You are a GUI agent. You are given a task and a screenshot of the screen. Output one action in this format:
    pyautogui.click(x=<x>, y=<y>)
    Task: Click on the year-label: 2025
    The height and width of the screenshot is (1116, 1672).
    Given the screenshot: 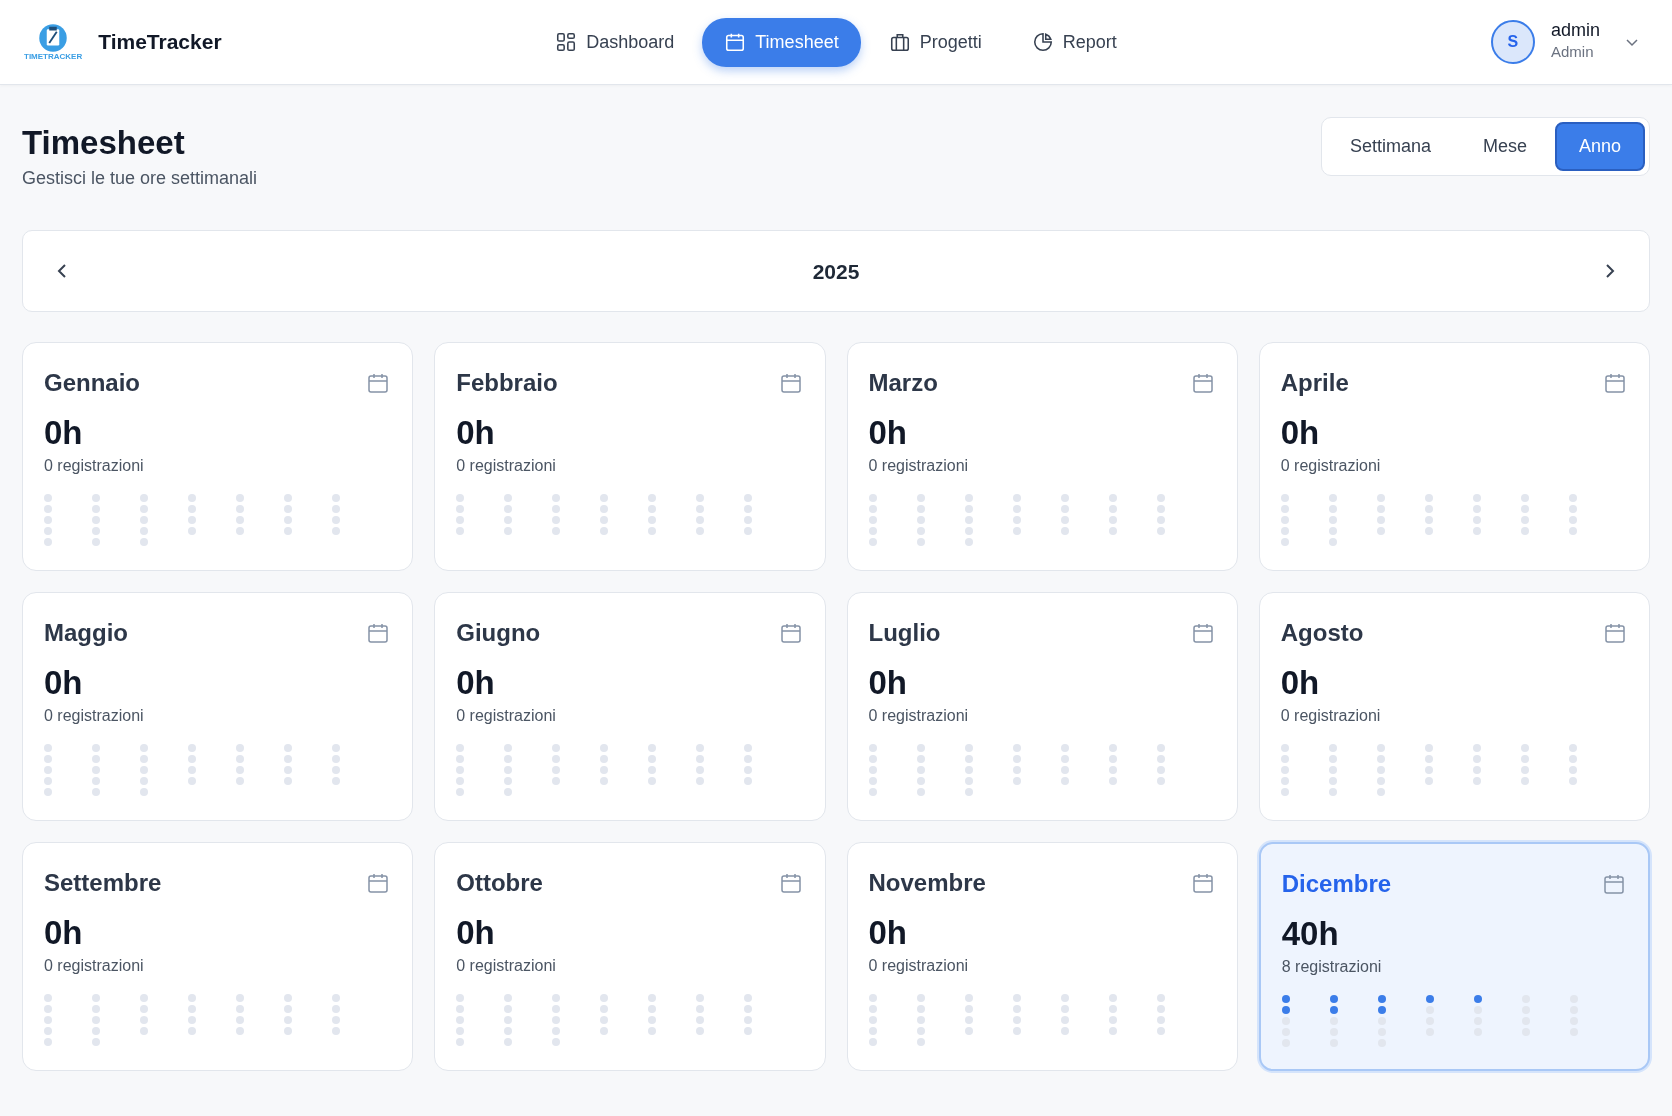 What is the action you would take?
    pyautogui.click(x=836, y=271)
    